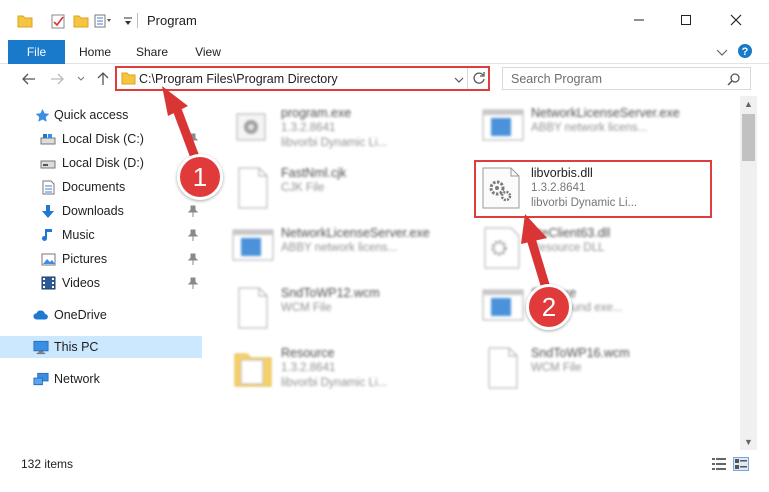 This screenshot has width=769, height=492. What do you see at coordinates (103, 79) in the screenshot?
I see `up-button` at bounding box center [103, 79].